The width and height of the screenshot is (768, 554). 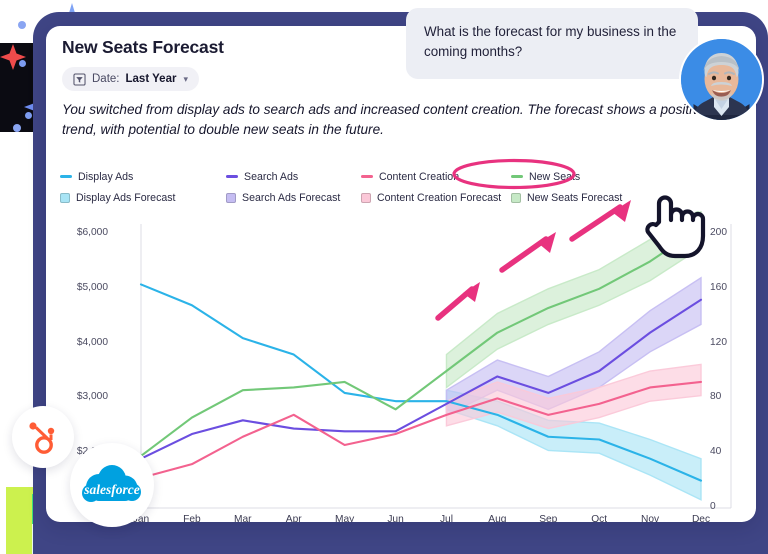 What do you see at coordinates (591, 177) in the screenshot?
I see `legend-item-new-seats: New Seats` at bounding box center [591, 177].